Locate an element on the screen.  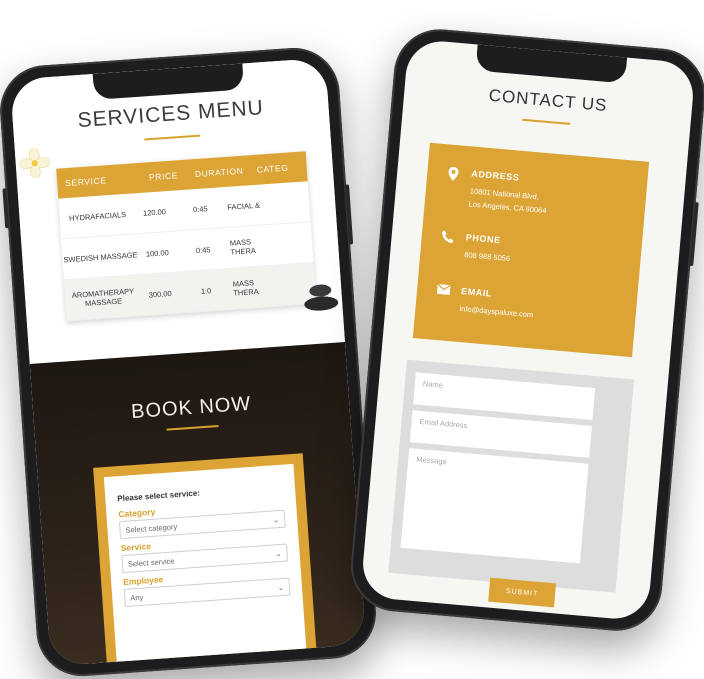
email-value: info@dayspaluxe.com is located at coordinates (496, 311).